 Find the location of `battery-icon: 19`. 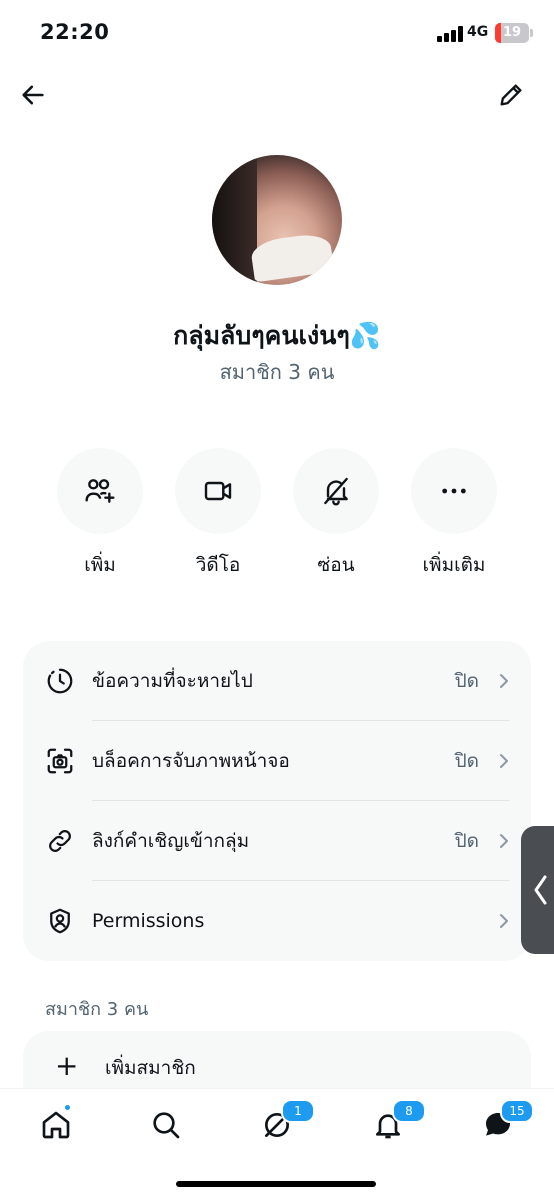

battery-icon: 19 is located at coordinates (512, 33).